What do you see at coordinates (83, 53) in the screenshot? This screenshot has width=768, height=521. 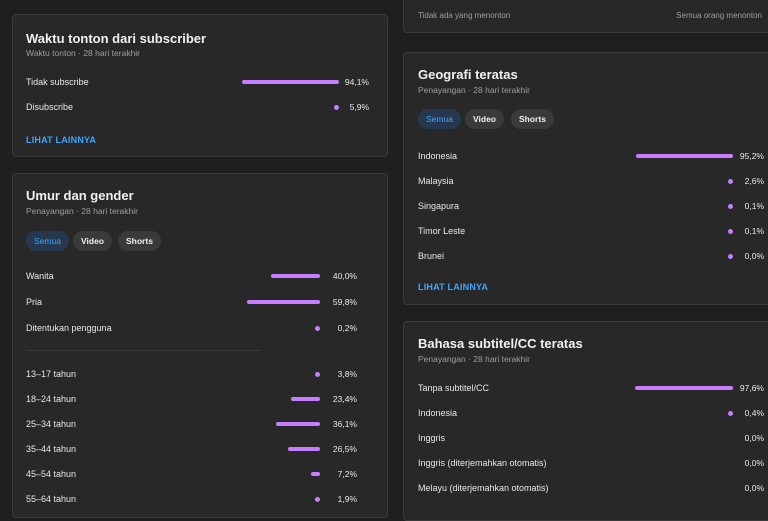 I see `card-subtitle: Waktu tonton · 28 hari terakhir` at bounding box center [83, 53].